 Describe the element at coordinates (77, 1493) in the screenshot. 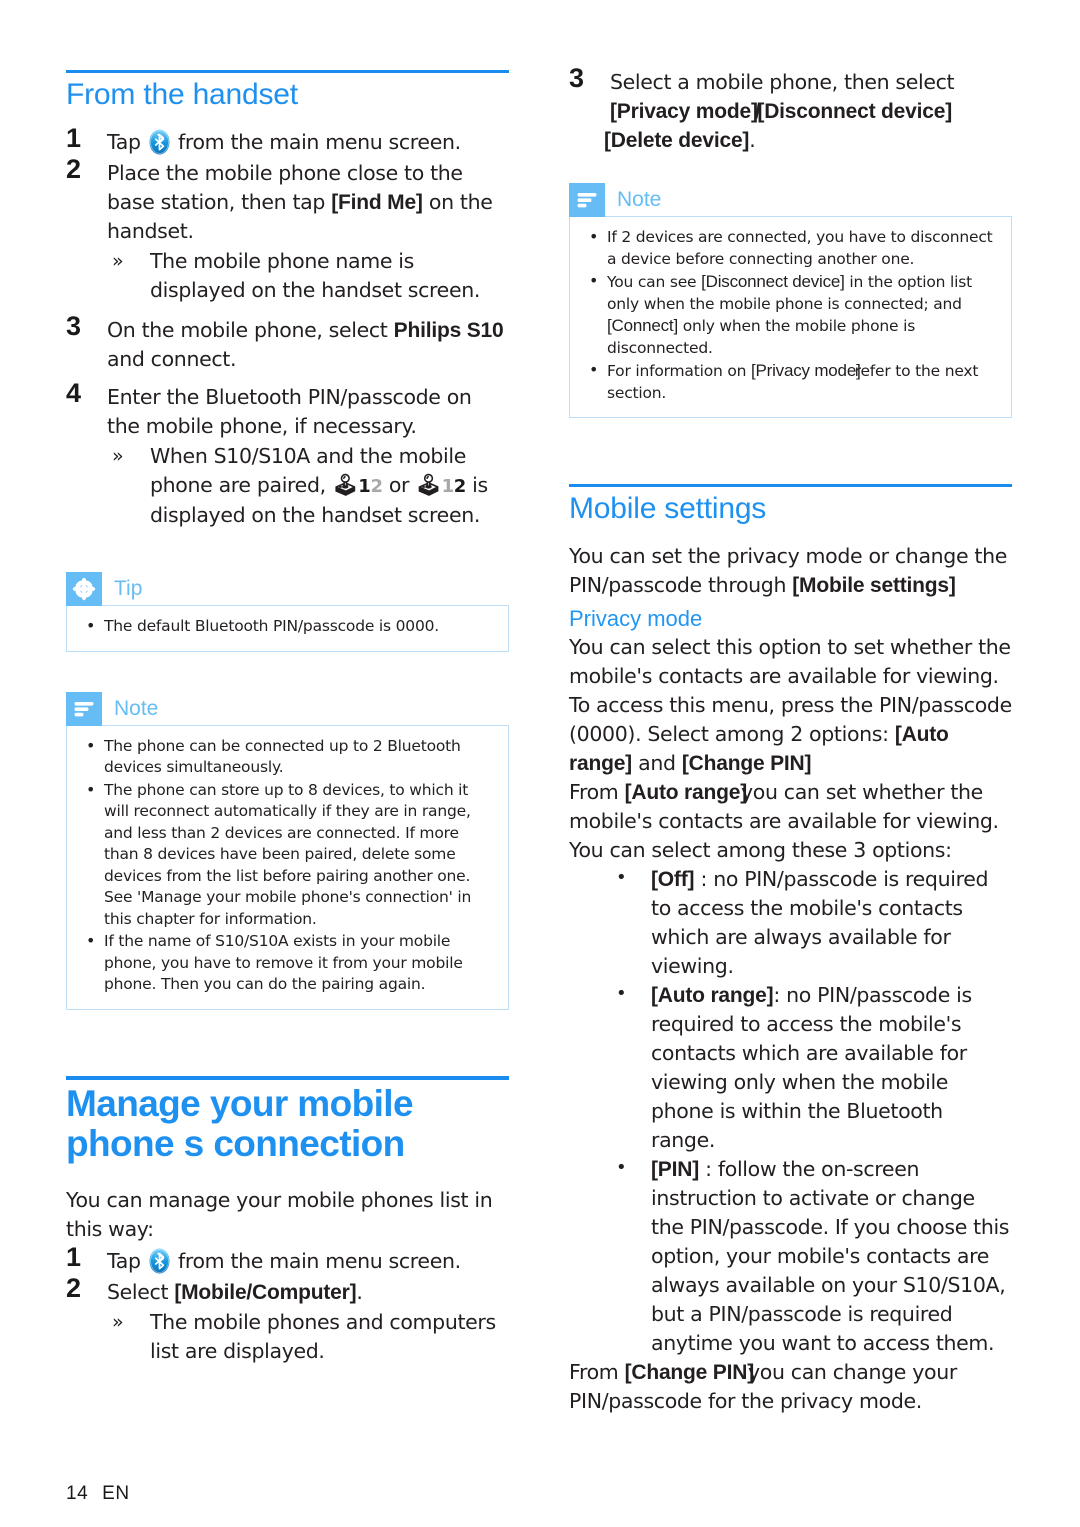

I see `footer-page-number: 14` at that location.